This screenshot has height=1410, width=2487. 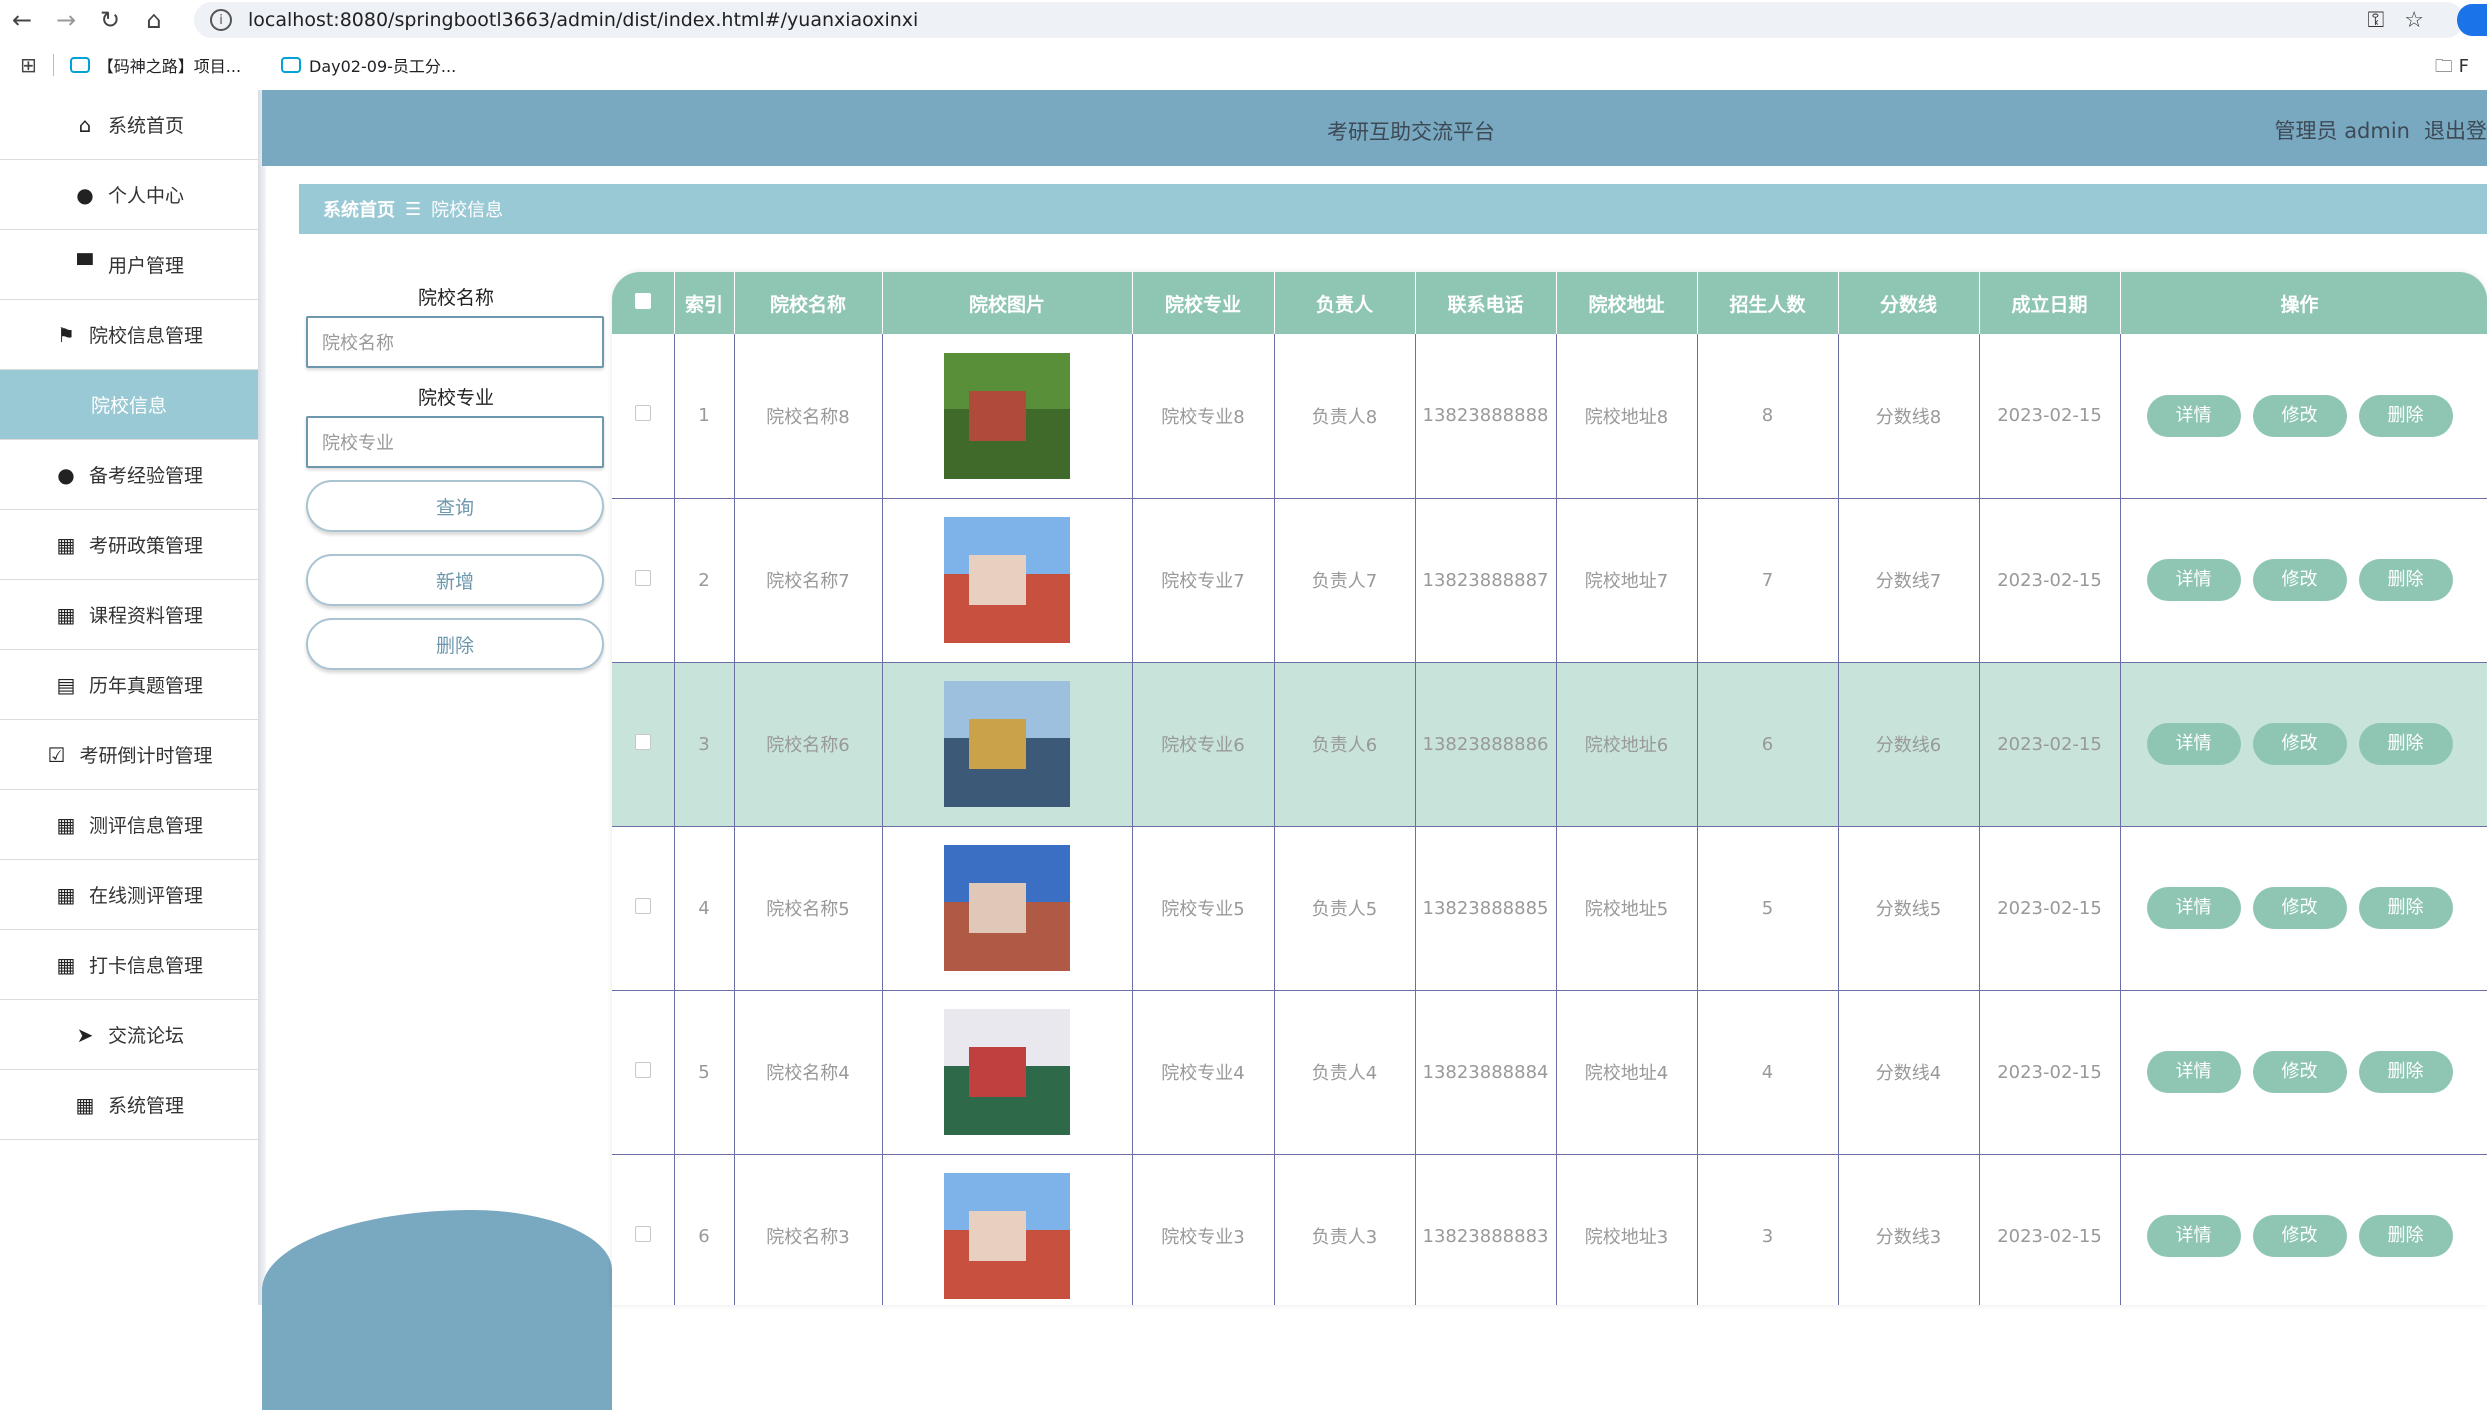 What do you see at coordinates (129, 405) in the screenshot?
I see `sidebar-item-school-info: 院校信息` at bounding box center [129, 405].